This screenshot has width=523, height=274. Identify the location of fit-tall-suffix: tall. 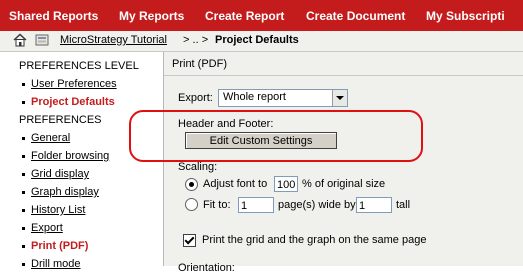
(403, 205).